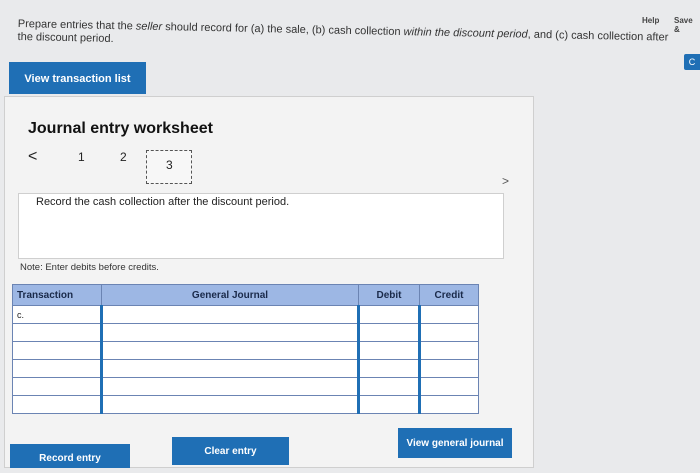 This screenshot has width=700, height=473. I want to click on page-1-tab: 1, so click(81, 157).